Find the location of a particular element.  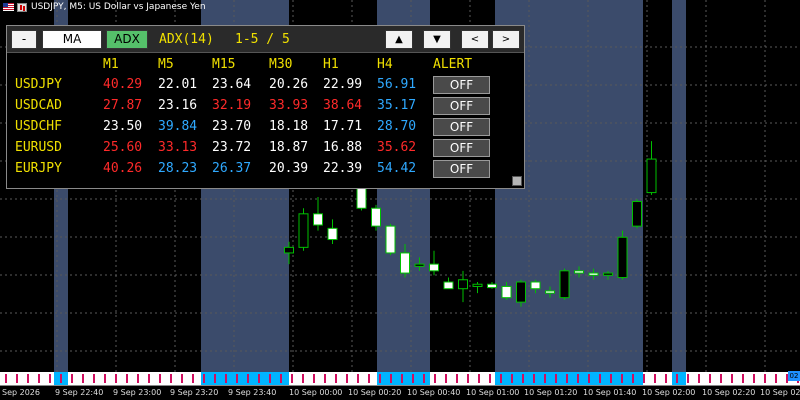

time-label: 10 Sep 00:20 is located at coordinates (375, 392).